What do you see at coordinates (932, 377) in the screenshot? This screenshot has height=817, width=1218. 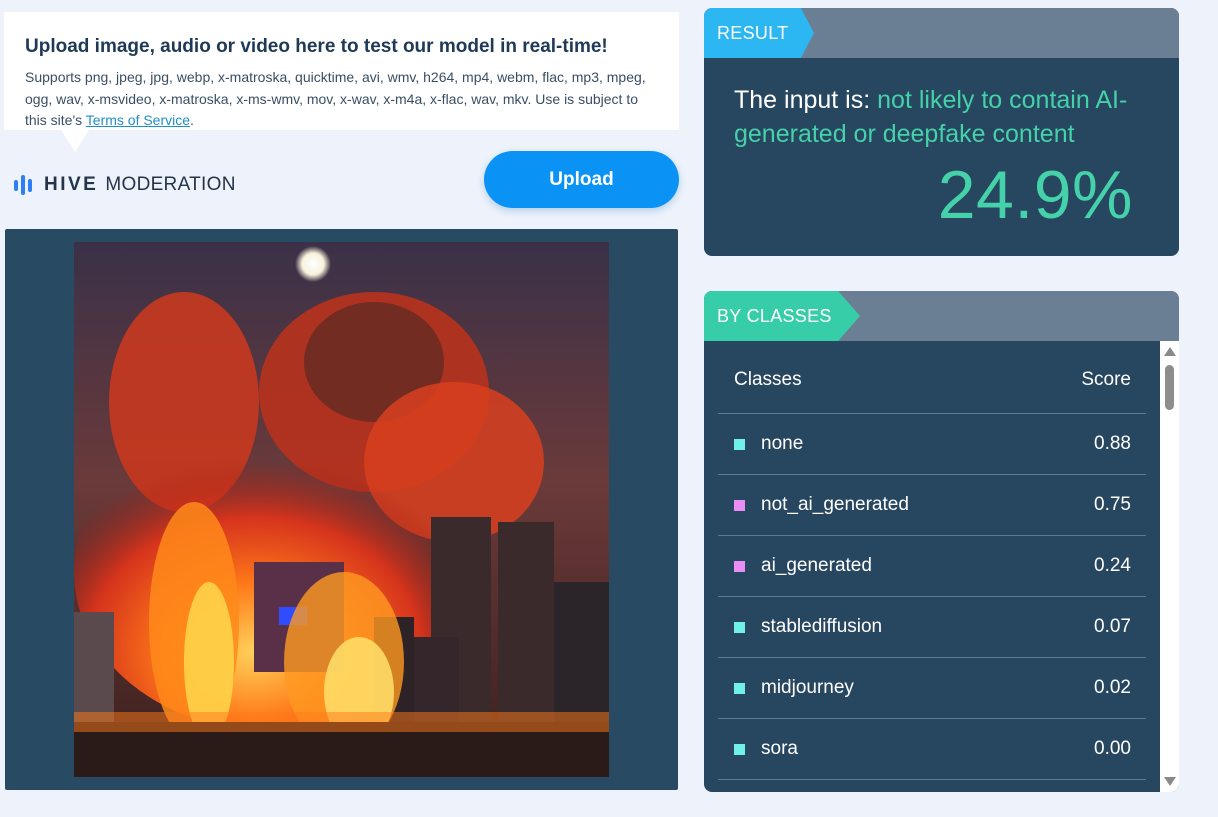 I see `classes-table-header: Classes Score` at bounding box center [932, 377].